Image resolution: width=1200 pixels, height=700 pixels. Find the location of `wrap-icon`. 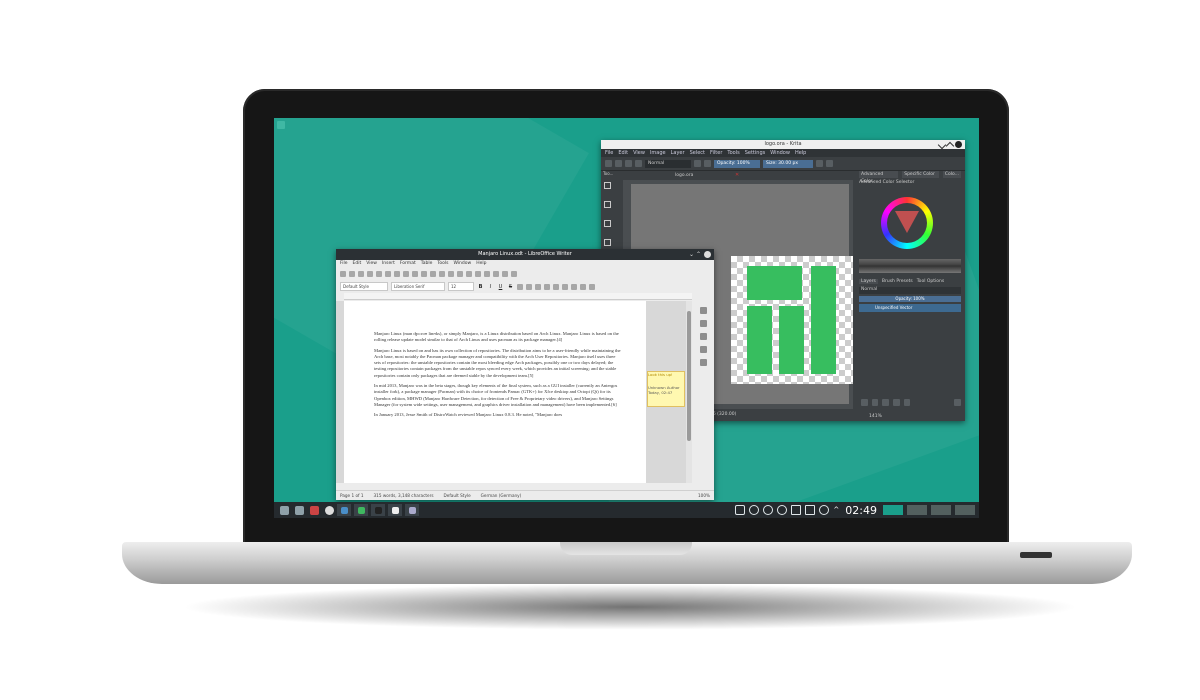

wrap-icon is located at coordinates (829, 163).